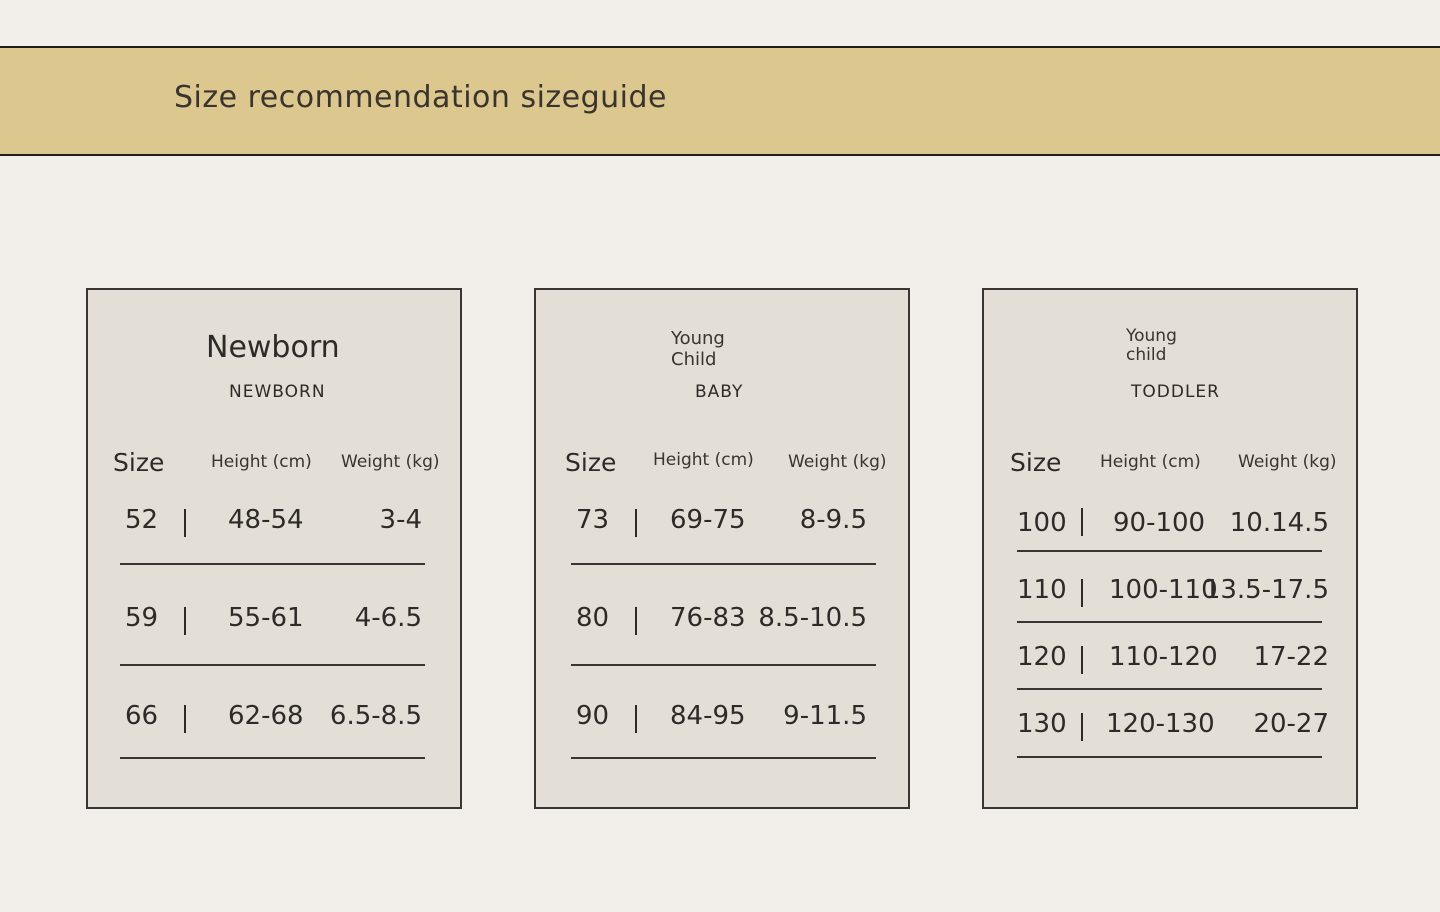  What do you see at coordinates (720, 101) in the screenshot?
I see `header-banner: Size recommendation sizeguide` at bounding box center [720, 101].